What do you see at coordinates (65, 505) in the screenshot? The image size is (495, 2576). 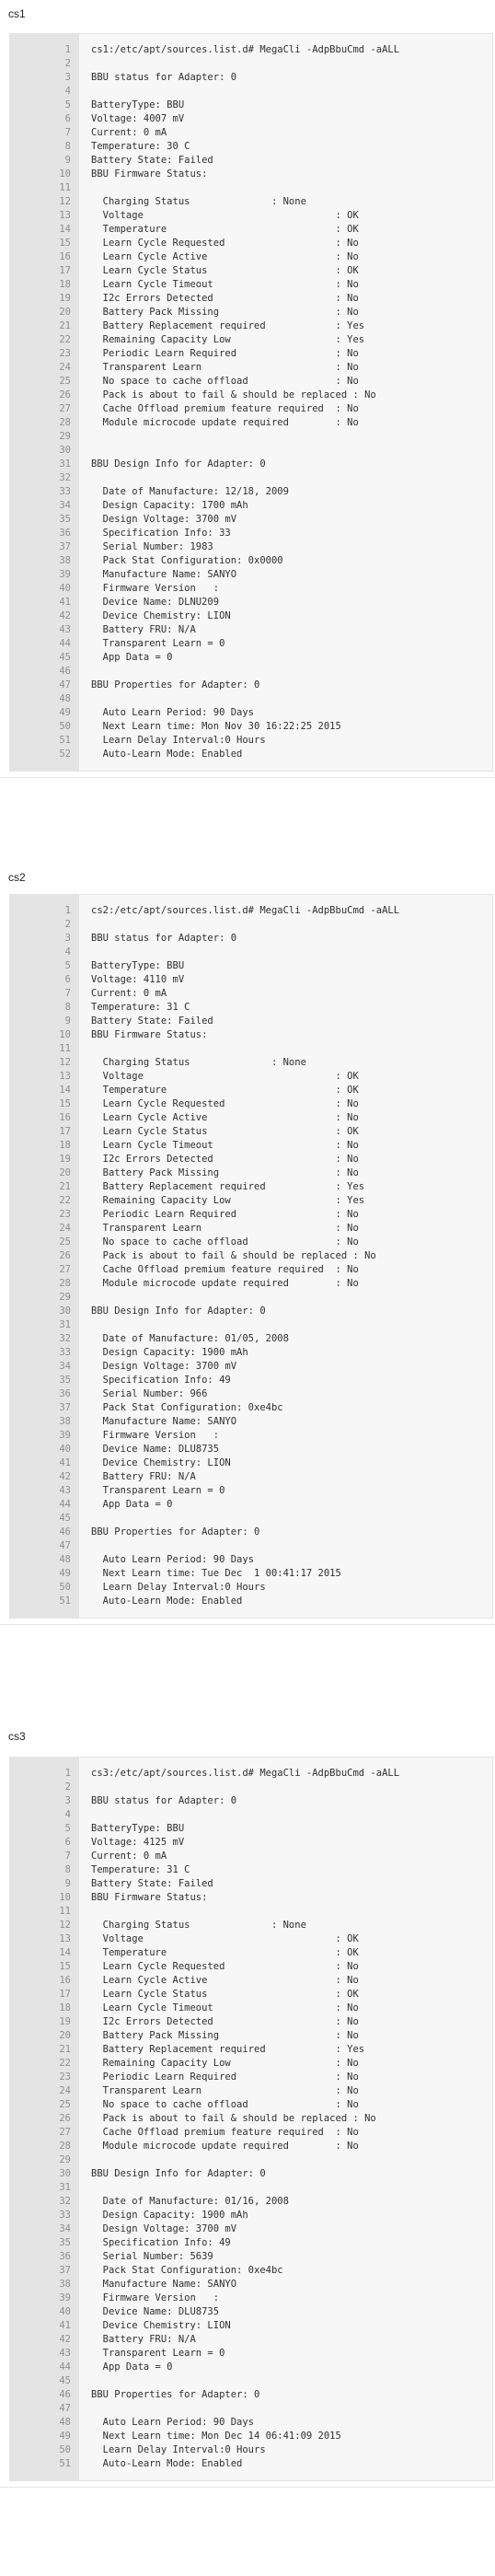 I see `line-number: 34` at bounding box center [65, 505].